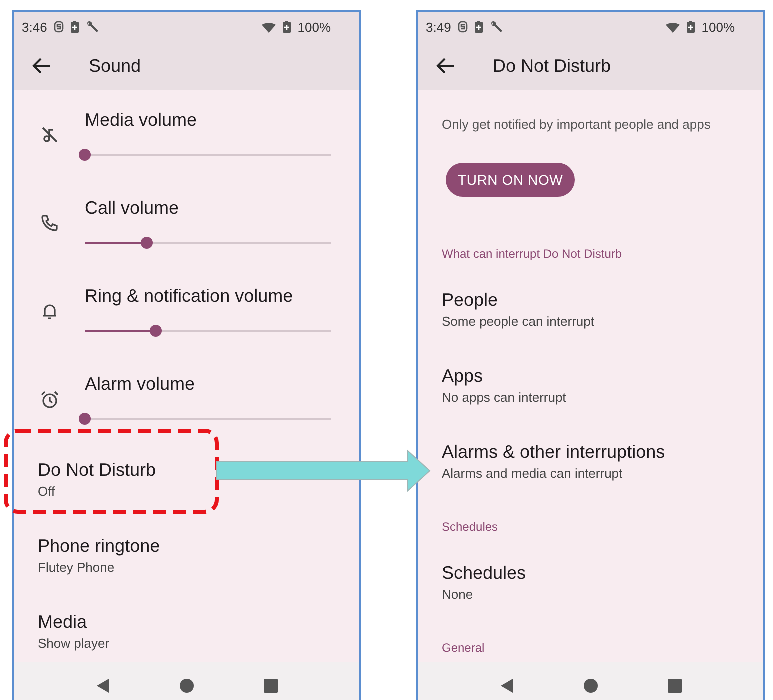 The image size is (773, 700). Describe the element at coordinates (518, 322) in the screenshot. I see `item-summary: Some people can interrupt` at that location.